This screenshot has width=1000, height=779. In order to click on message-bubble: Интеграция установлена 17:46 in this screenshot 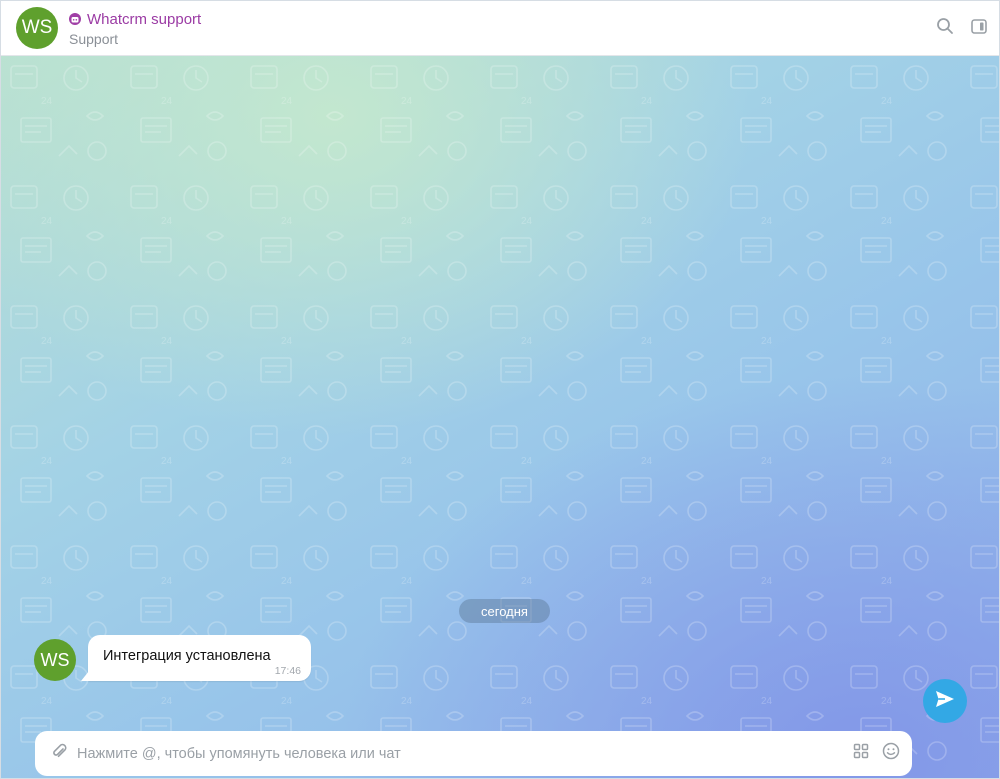, I will do `click(196, 658)`.